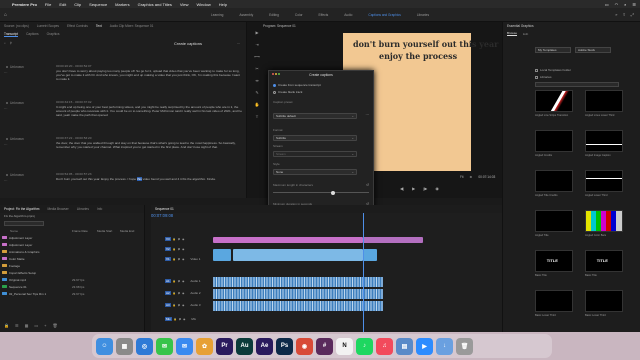  I want to click on workspace-tab-captions: Captions and Graphics, so click(384, 15).